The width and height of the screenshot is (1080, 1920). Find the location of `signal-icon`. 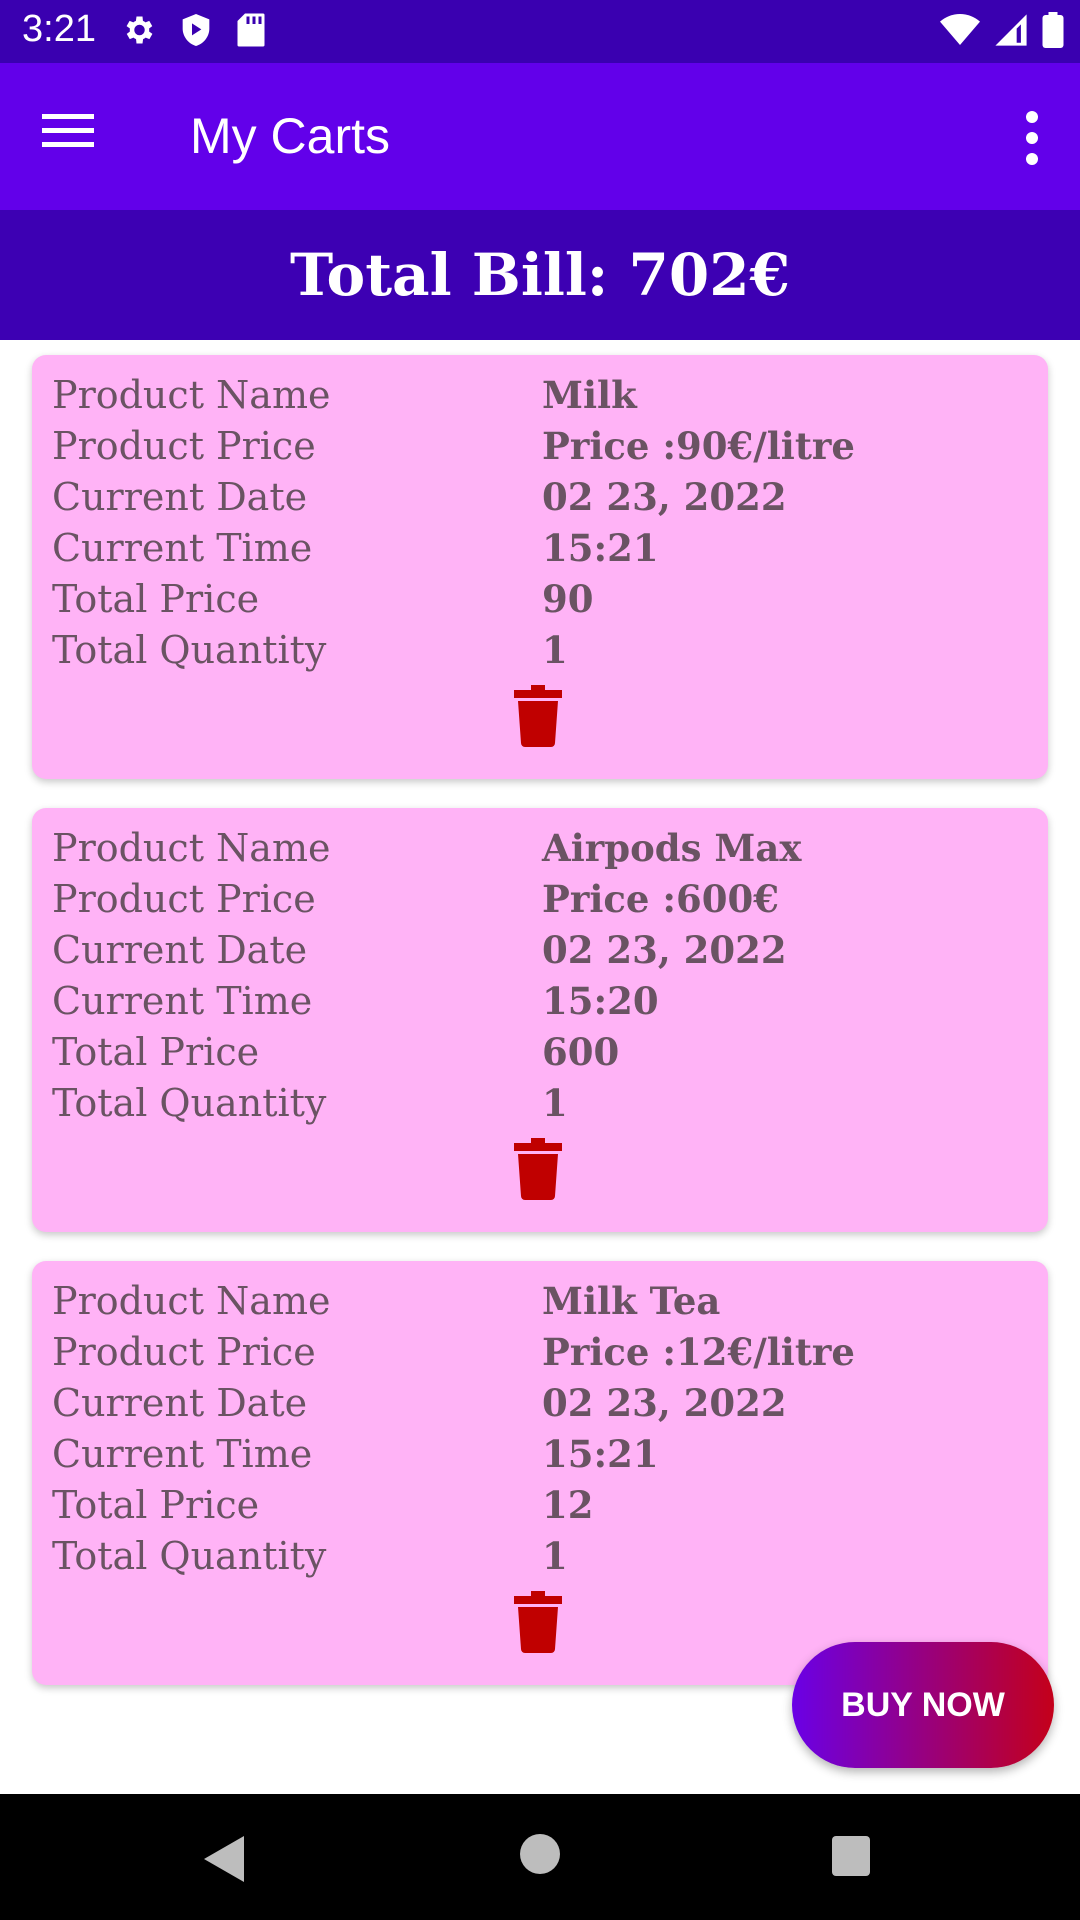

signal-icon is located at coordinates (1011, 30).